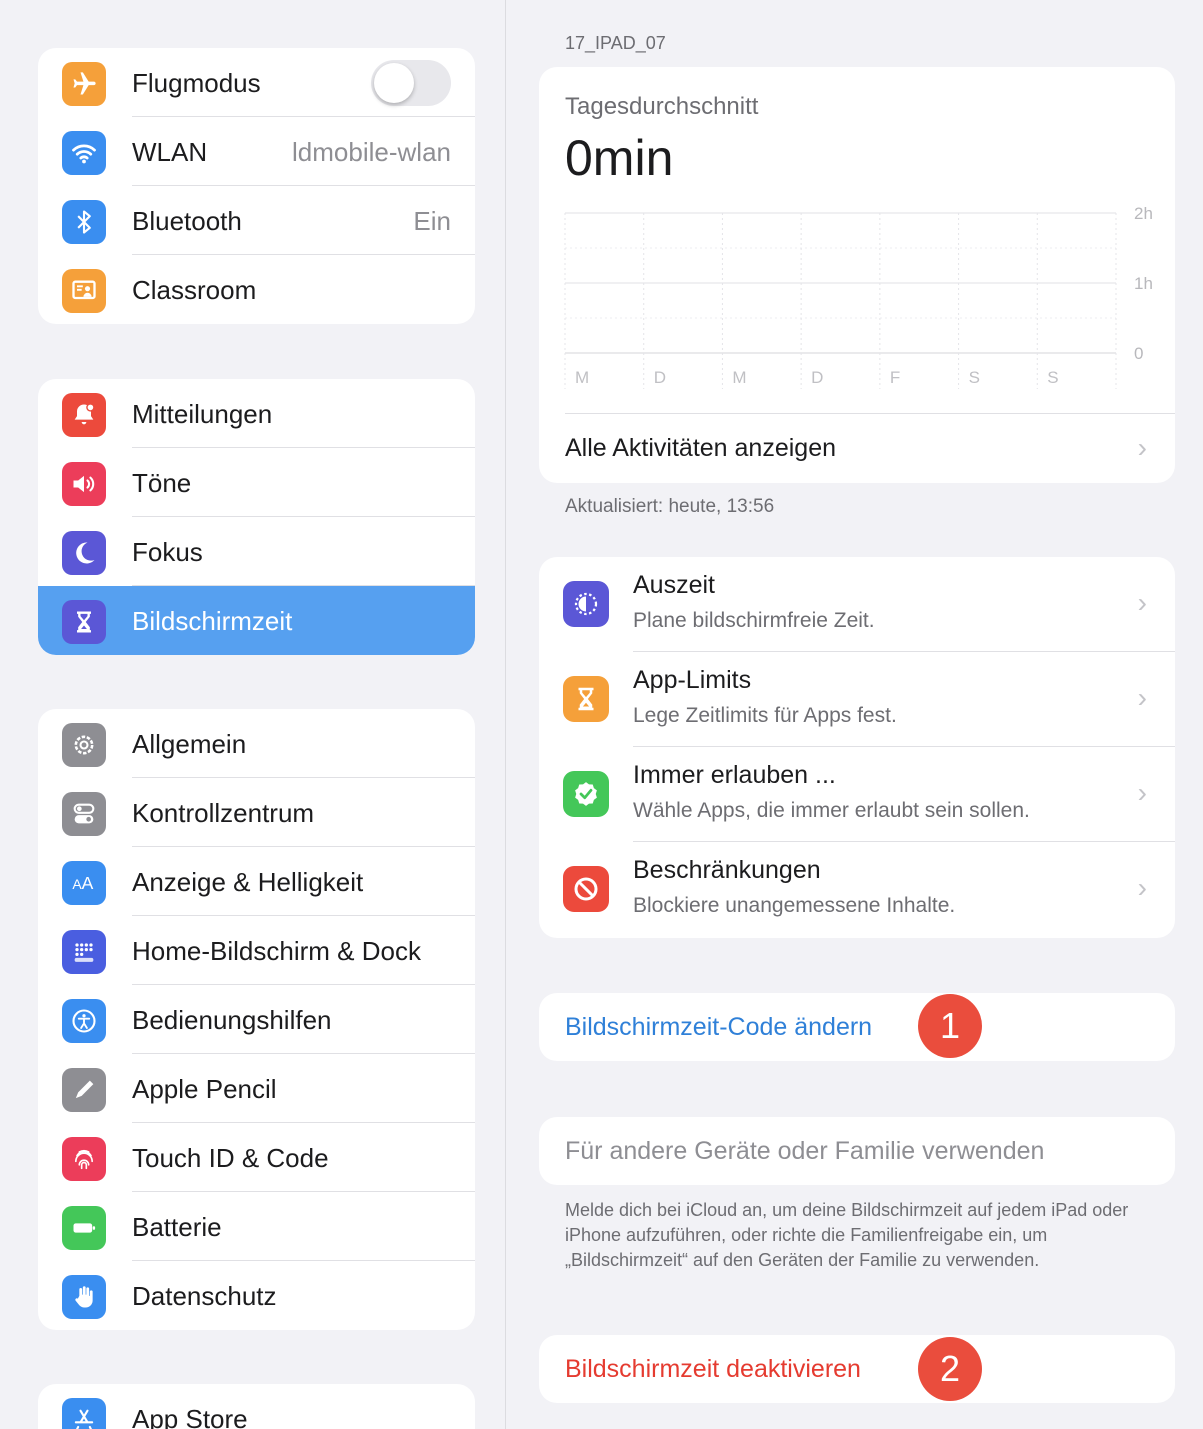 The height and width of the screenshot is (1429, 1203). What do you see at coordinates (765, 715) in the screenshot?
I see `option-subtitle: Lege Zeitlimits für Apps fest.` at bounding box center [765, 715].